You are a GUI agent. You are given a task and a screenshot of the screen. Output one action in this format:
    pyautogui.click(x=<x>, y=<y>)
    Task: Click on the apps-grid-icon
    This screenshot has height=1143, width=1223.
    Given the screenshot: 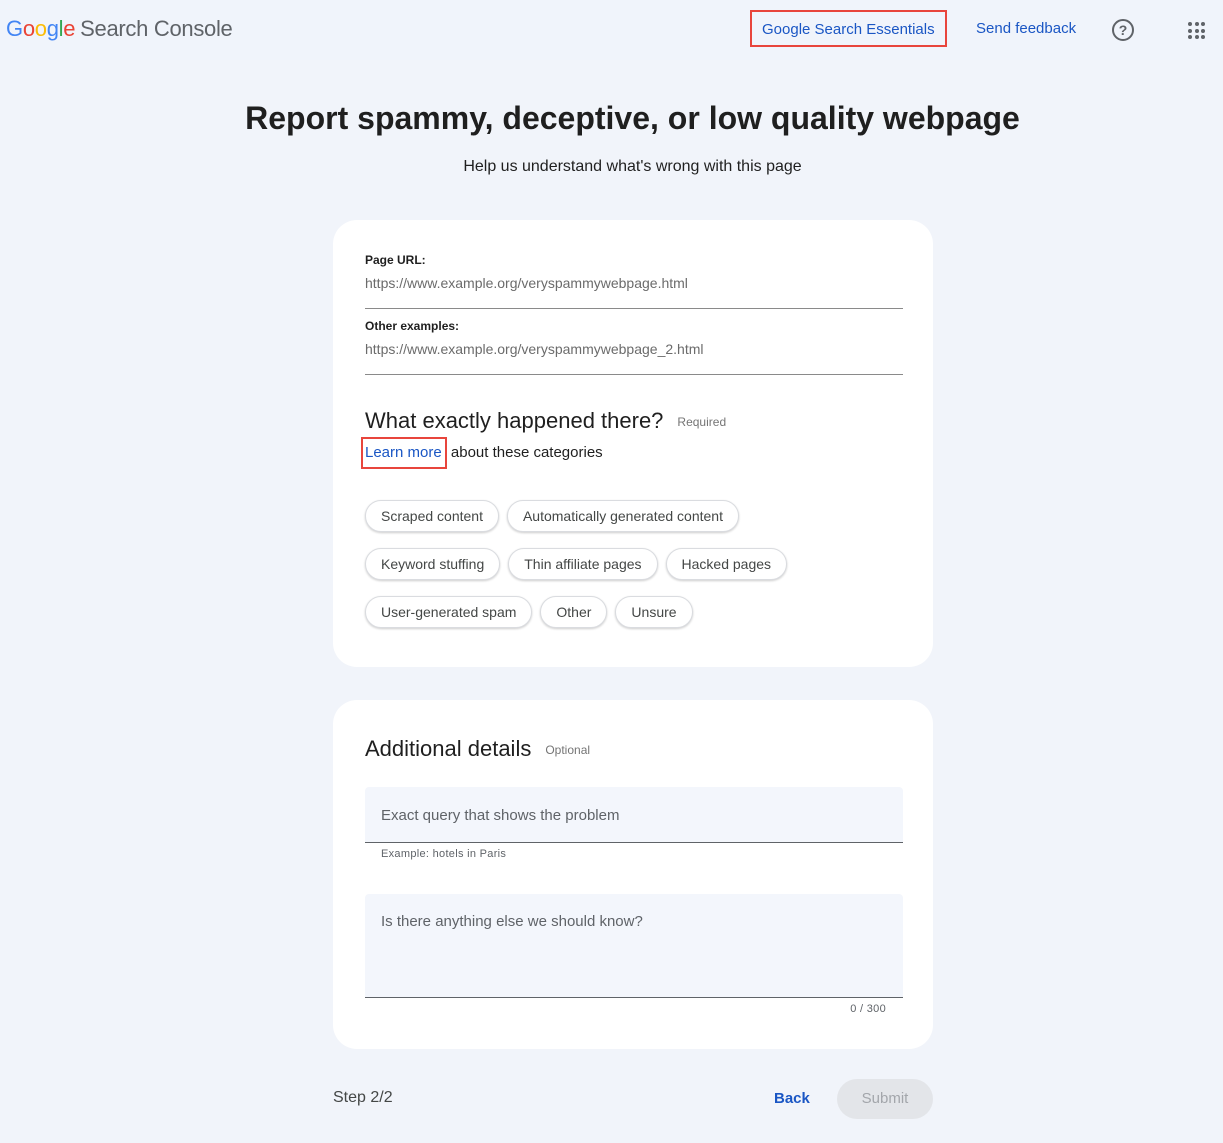 What is the action you would take?
    pyautogui.click(x=1196, y=30)
    